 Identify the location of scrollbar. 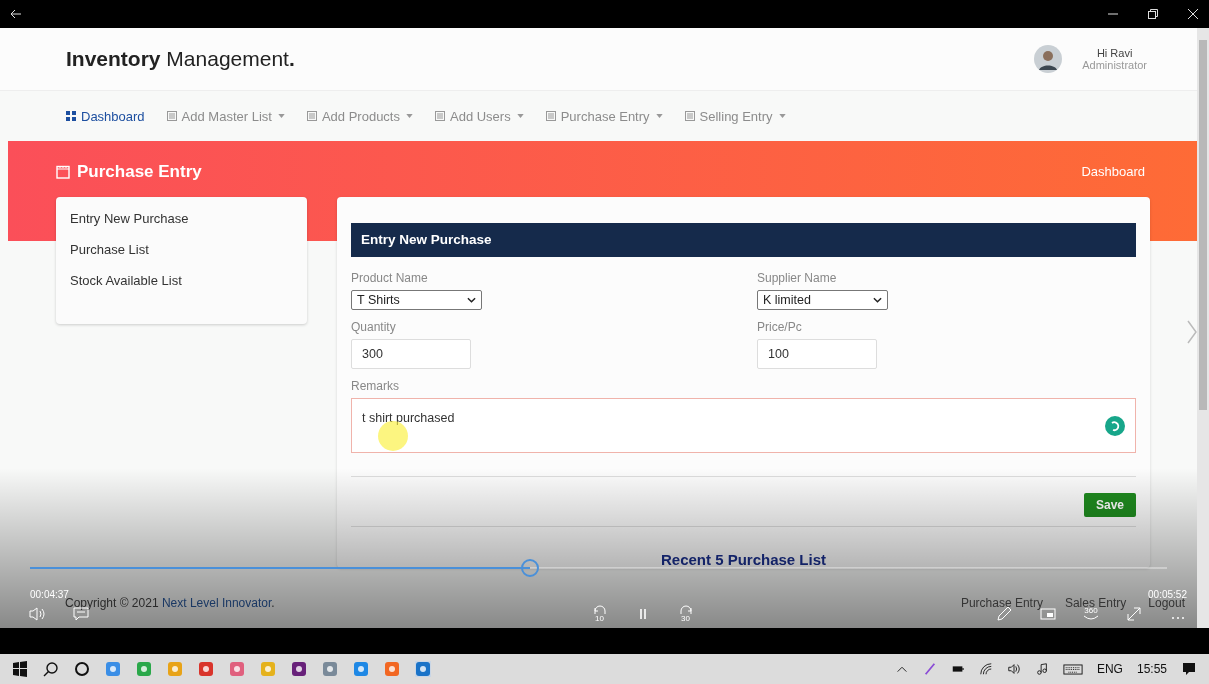
(1203, 328).